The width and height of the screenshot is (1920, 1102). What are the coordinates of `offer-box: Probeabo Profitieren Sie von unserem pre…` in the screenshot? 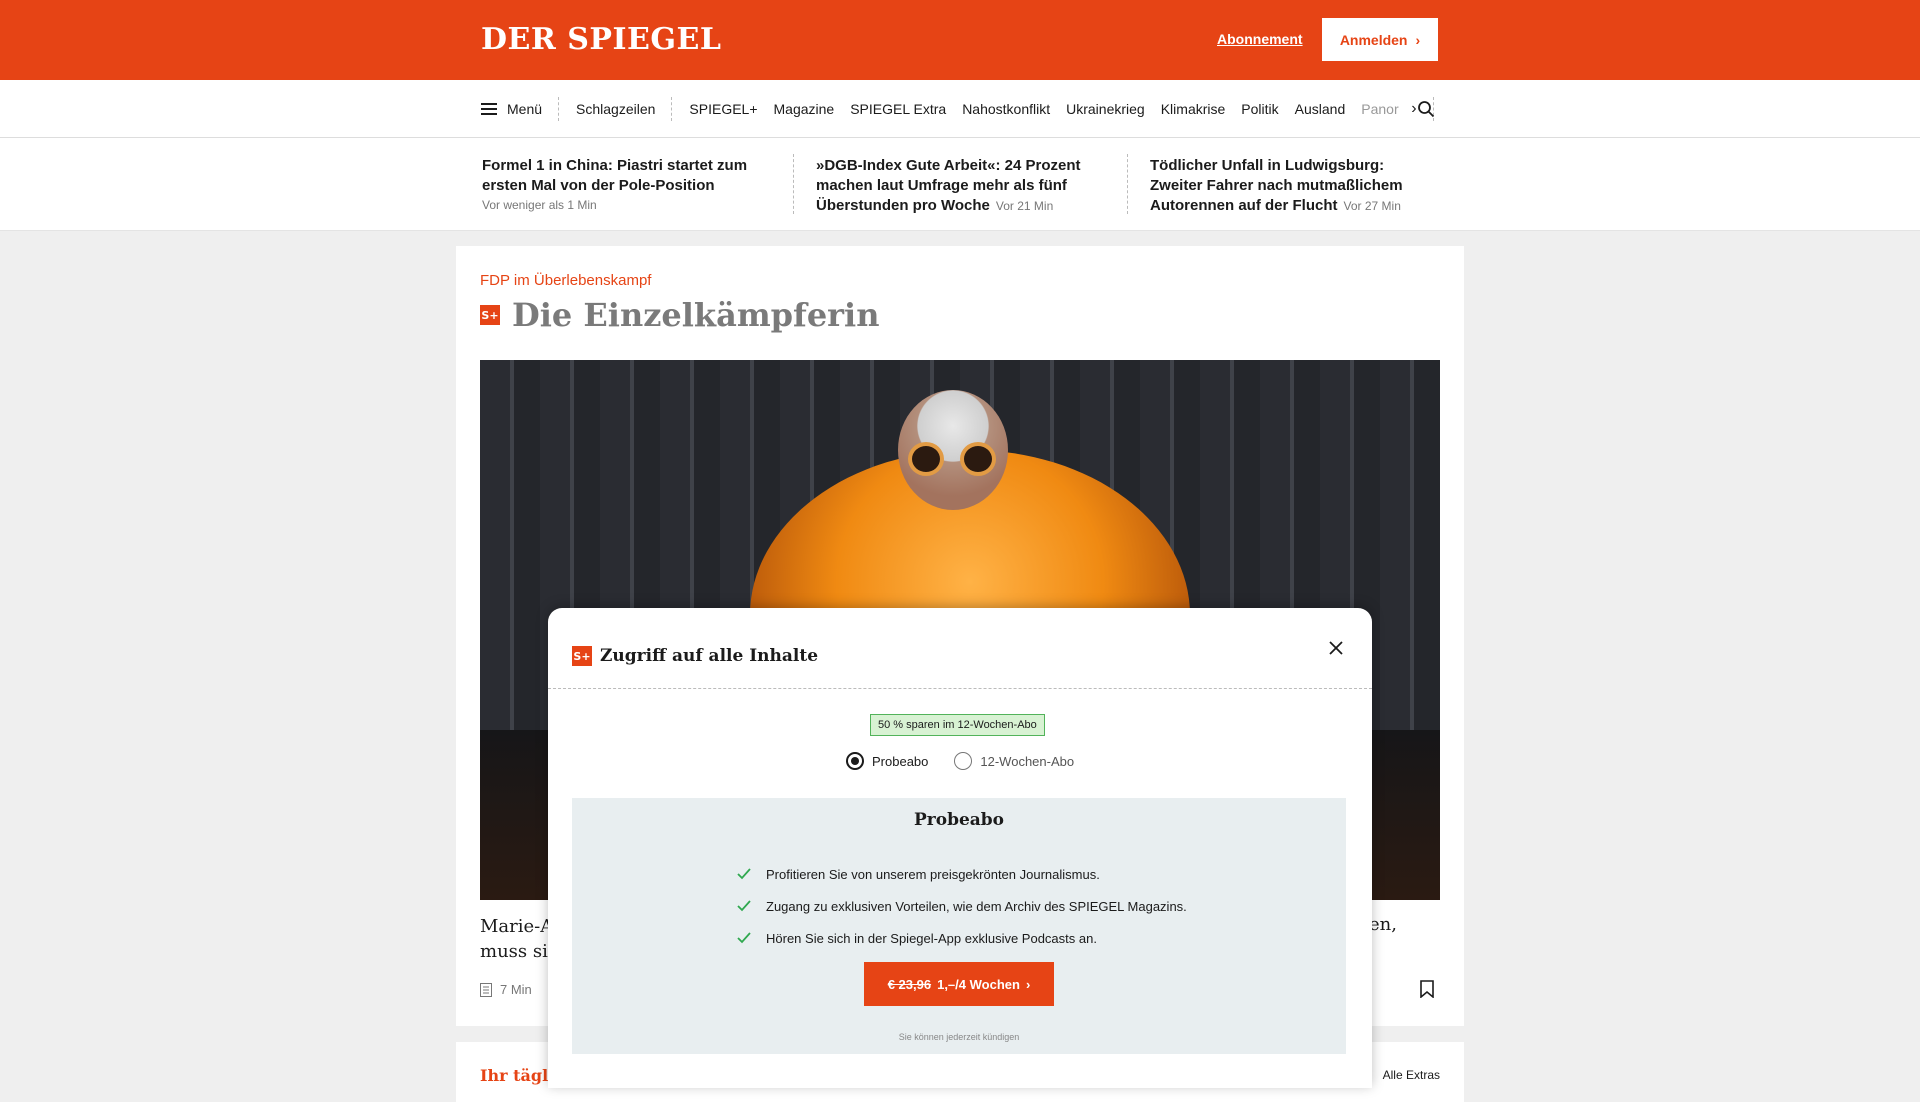 It's located at (959, 926).